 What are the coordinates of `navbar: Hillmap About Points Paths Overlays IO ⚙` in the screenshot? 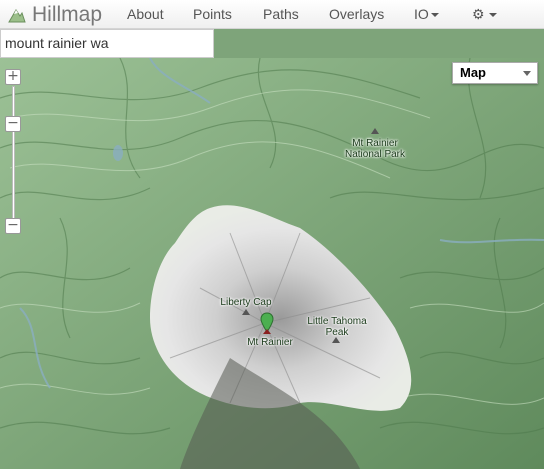 It's located at (272, 14).